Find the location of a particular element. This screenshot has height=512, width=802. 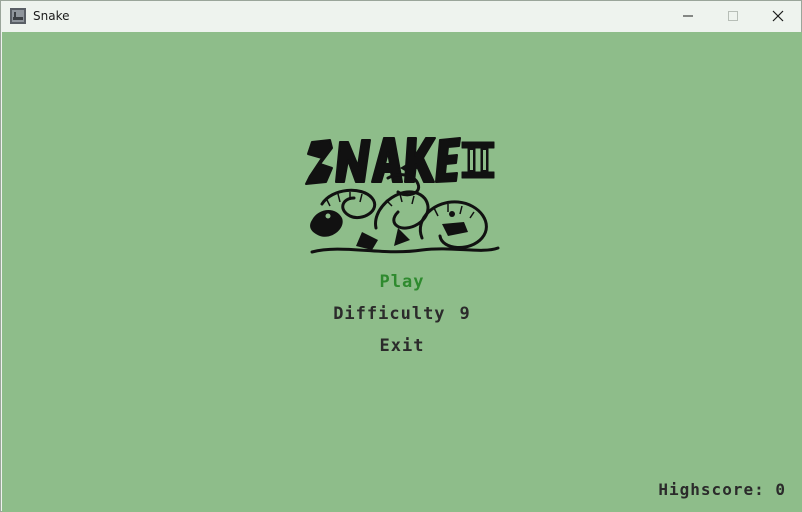

minimize-icon is located at coordinates (688, 16).